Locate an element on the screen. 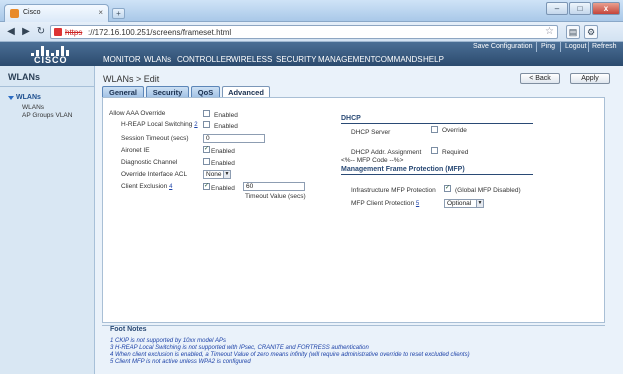 Image resolution: width=623 pixels, height=374 pixels. expand-triangle-icon is located at coordinates (11, 98).